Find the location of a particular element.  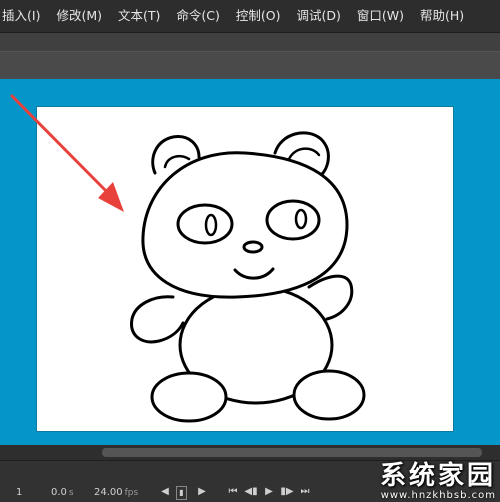

center-frame-icon: ▮ is located at coordinates (181, 493).